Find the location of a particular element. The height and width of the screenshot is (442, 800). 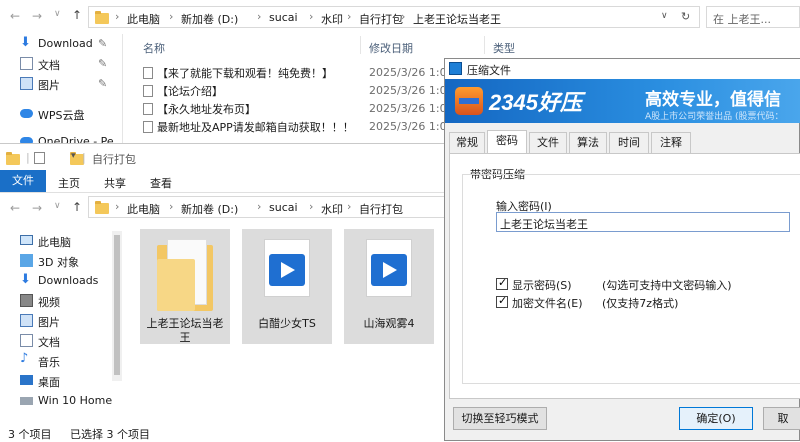

sidebar-item-documents: 文档 ✎ is located at coordinates (70, 64).